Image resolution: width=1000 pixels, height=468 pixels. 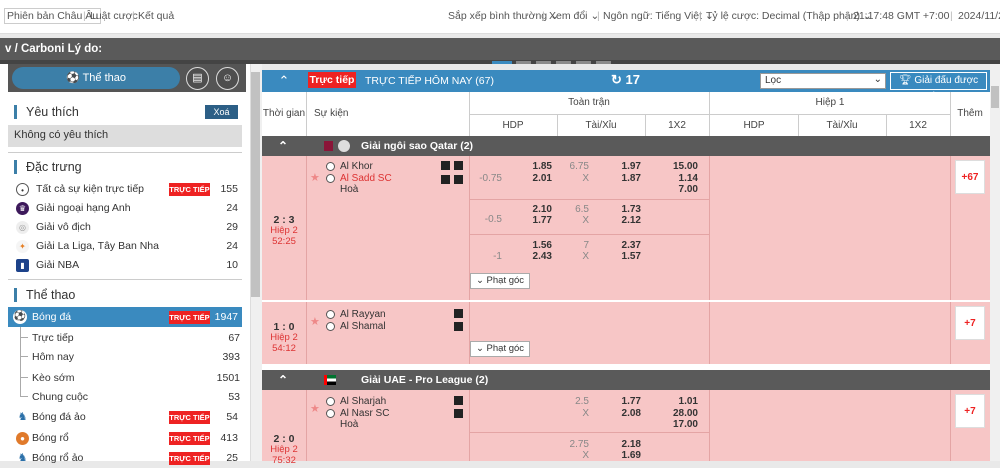 What do you see at coordinates (349, 189) in the screenshot?
I see `draw-label: Hoà` at bounding box center [349, 189].